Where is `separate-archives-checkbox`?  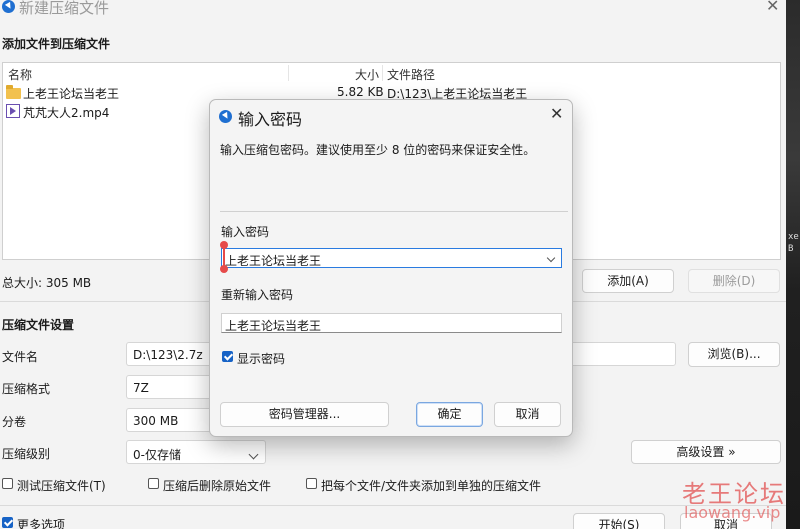 separate-archives-checkbox is located at coordinates (311, 483).